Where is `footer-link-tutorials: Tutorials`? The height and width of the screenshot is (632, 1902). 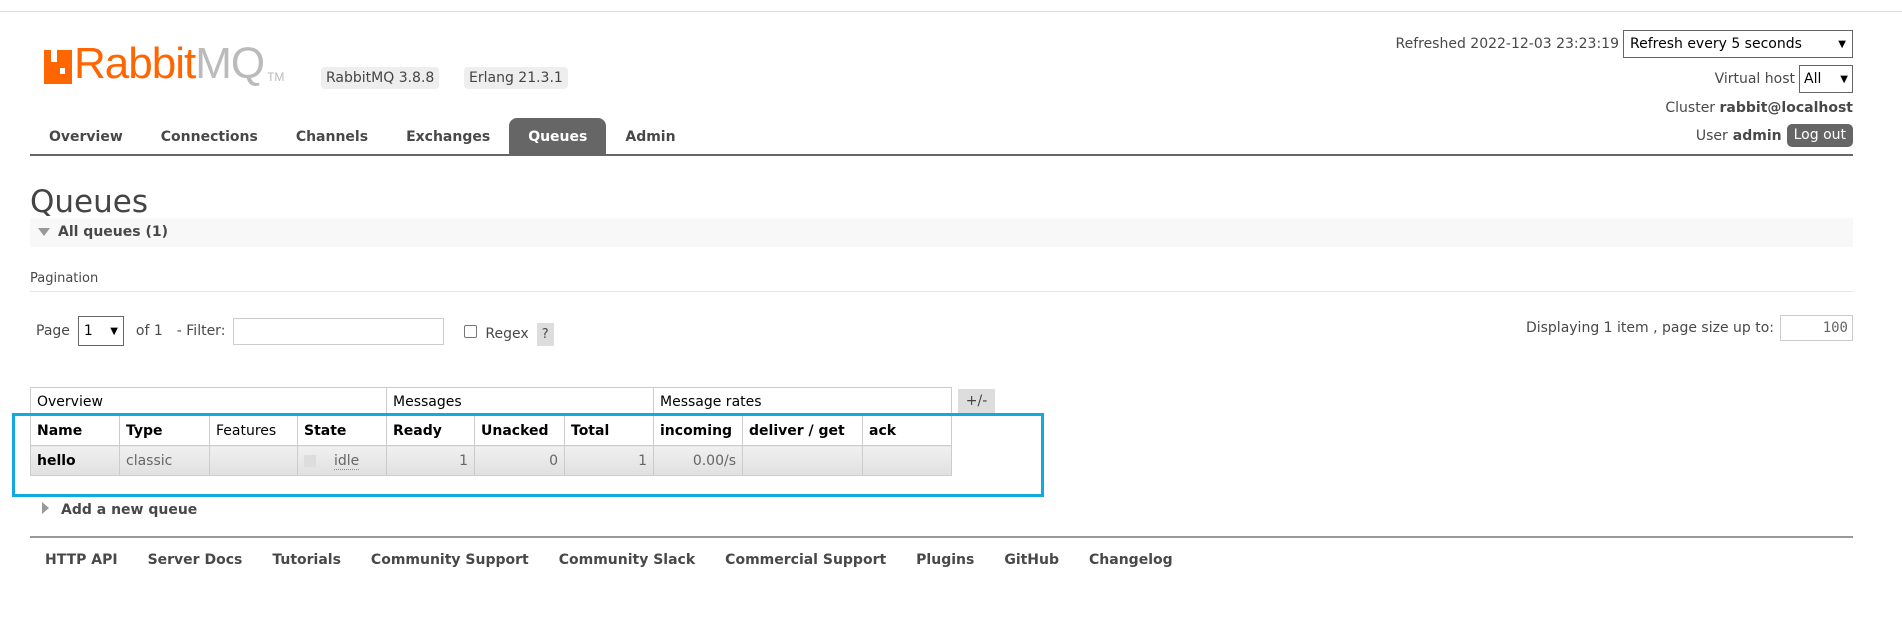 footer-link-tutorials: Tutorials is located at coordinates (306, 560).